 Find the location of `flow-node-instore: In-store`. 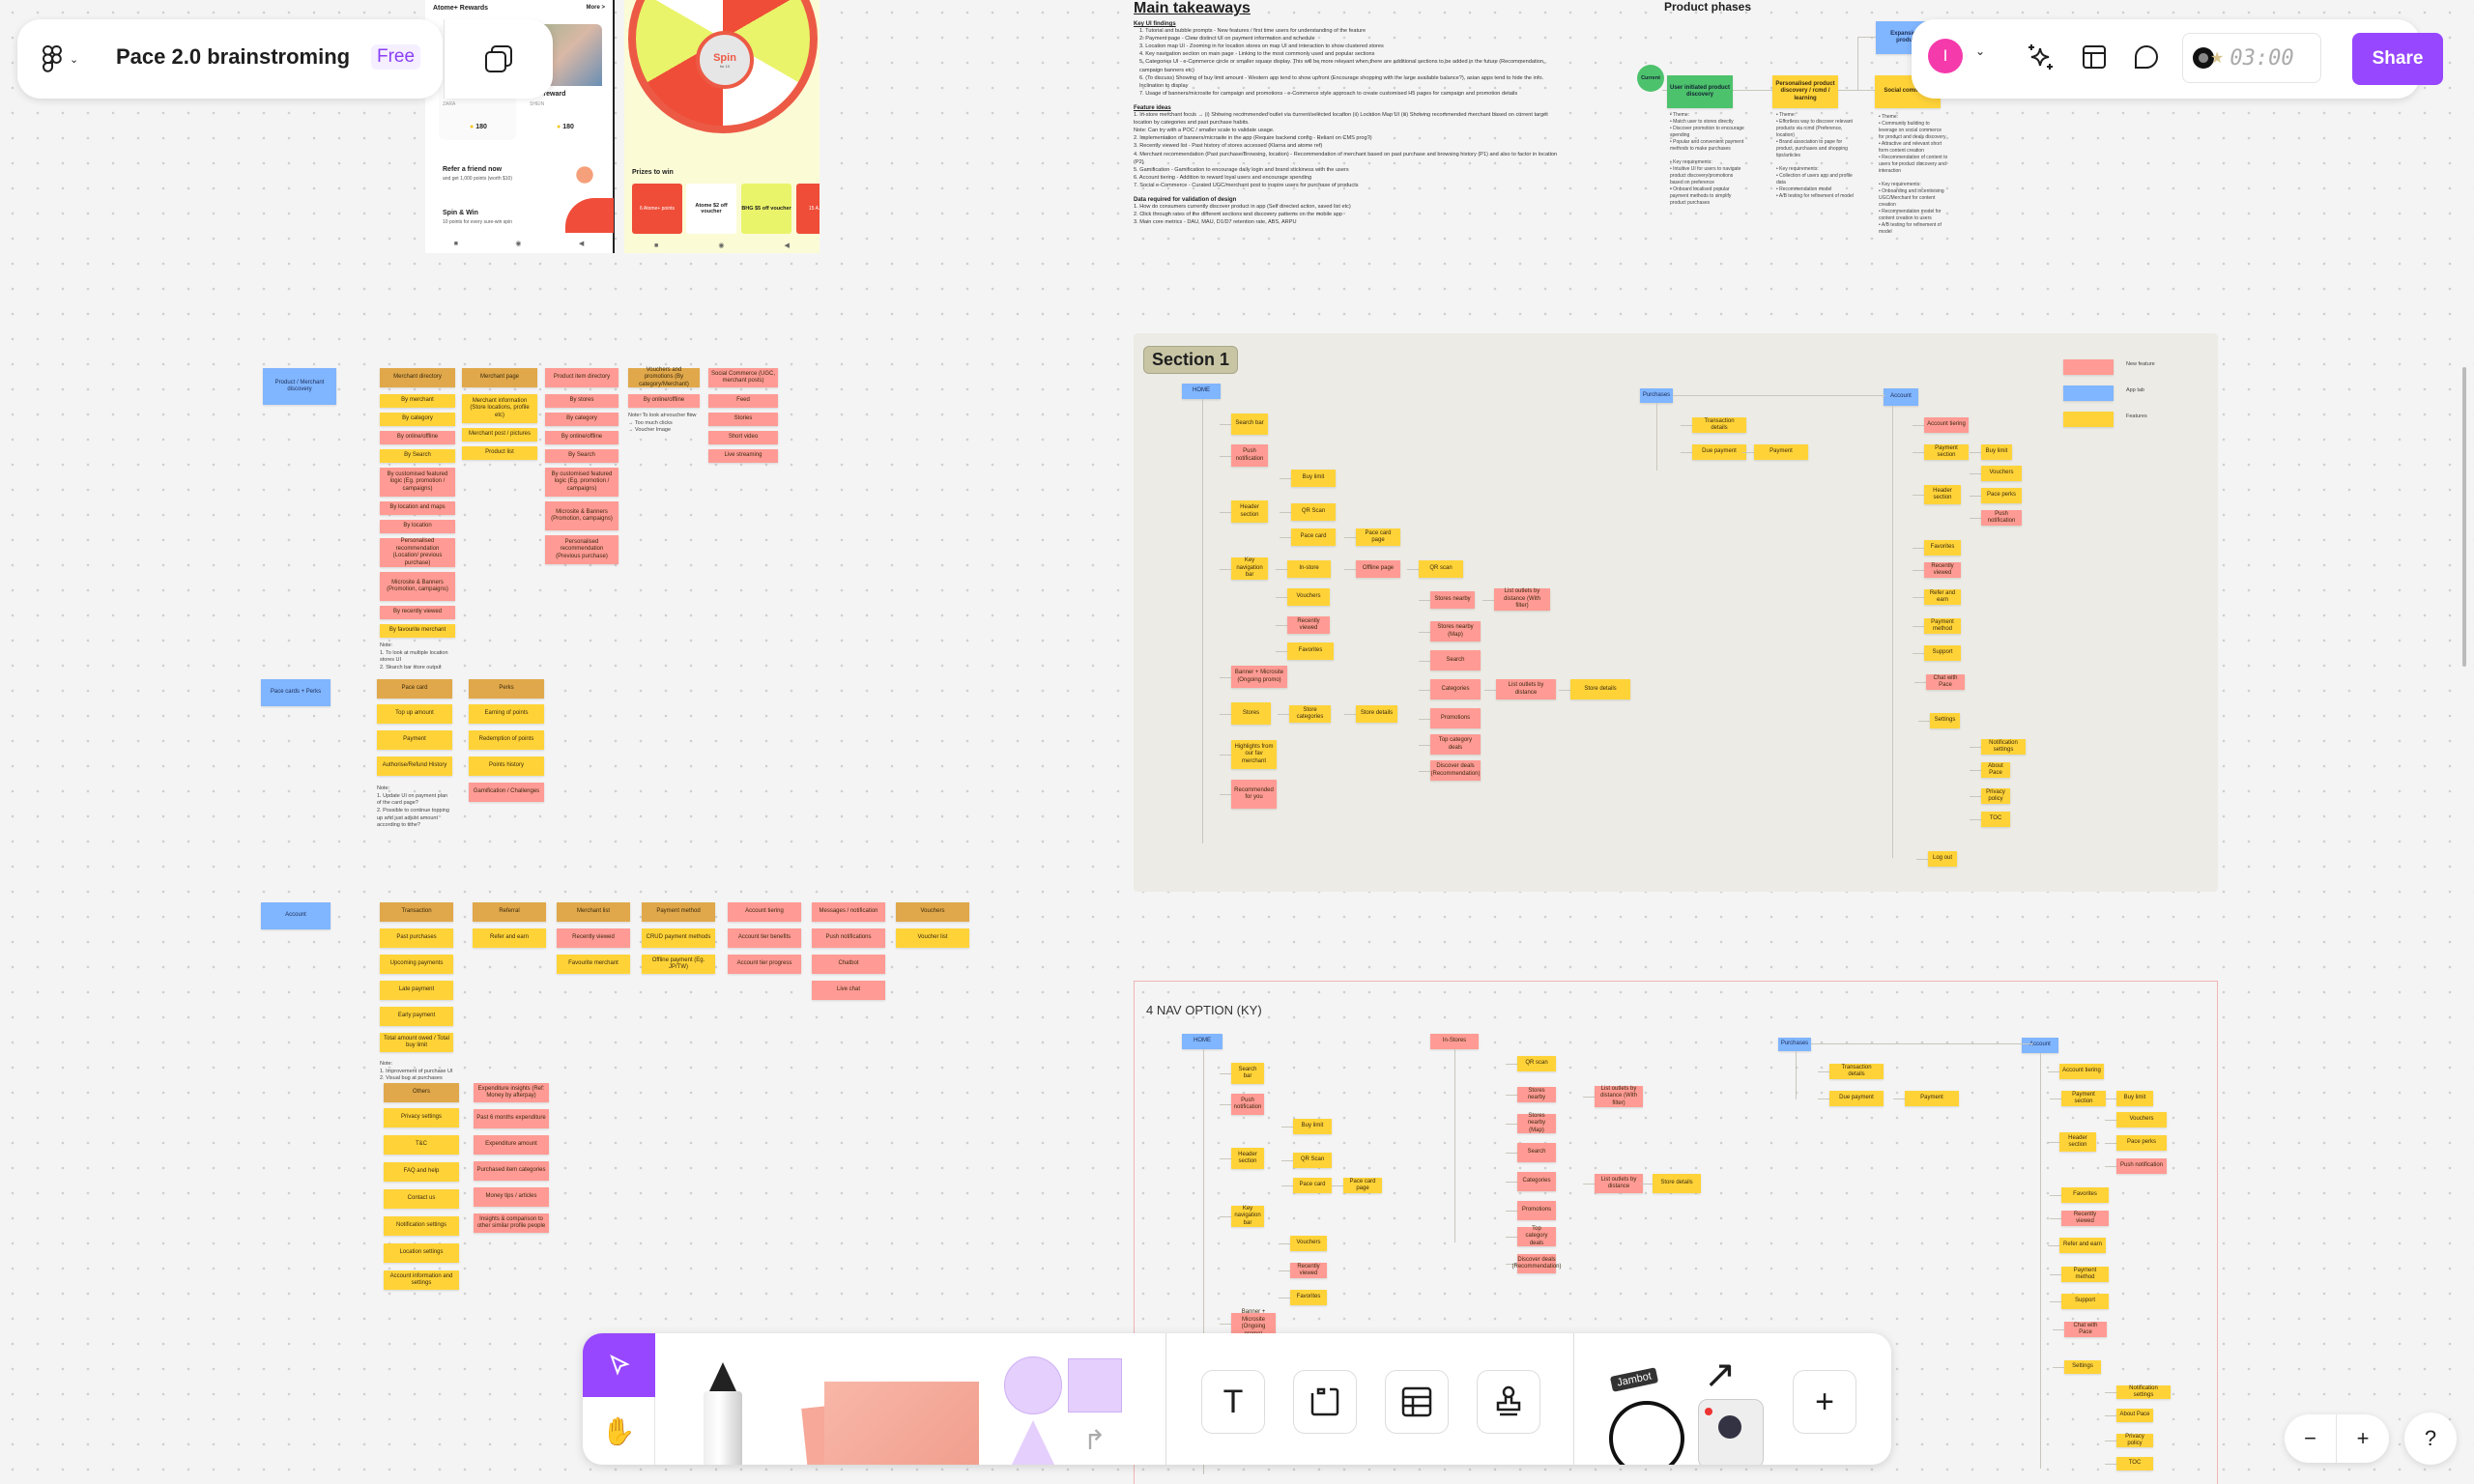

flow-node-instore: In-store is located at coordinates (1309, 569).